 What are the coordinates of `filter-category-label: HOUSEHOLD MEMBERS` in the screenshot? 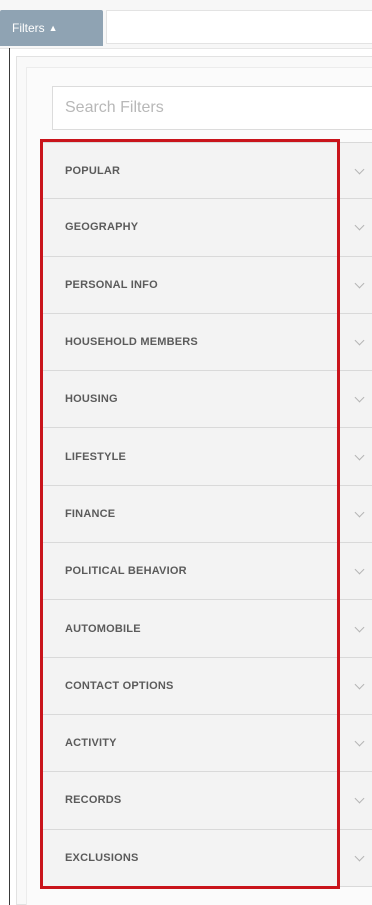 It's located at (131, 342).